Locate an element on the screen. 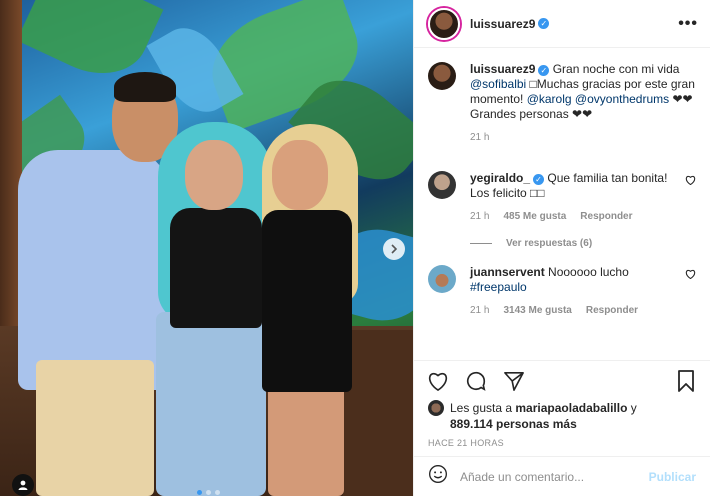 The width and height of the screenshot is (710, 496). comment-meta: 21 h 485 Me gusta Responder is located at coordinates (574, 216).